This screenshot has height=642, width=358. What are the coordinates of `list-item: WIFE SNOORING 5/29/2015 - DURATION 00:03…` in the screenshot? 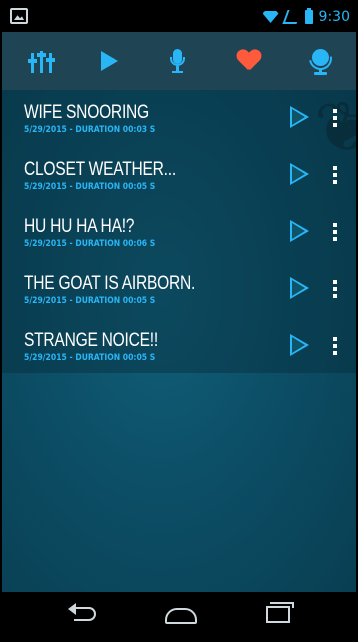 It's located at (179, 118).